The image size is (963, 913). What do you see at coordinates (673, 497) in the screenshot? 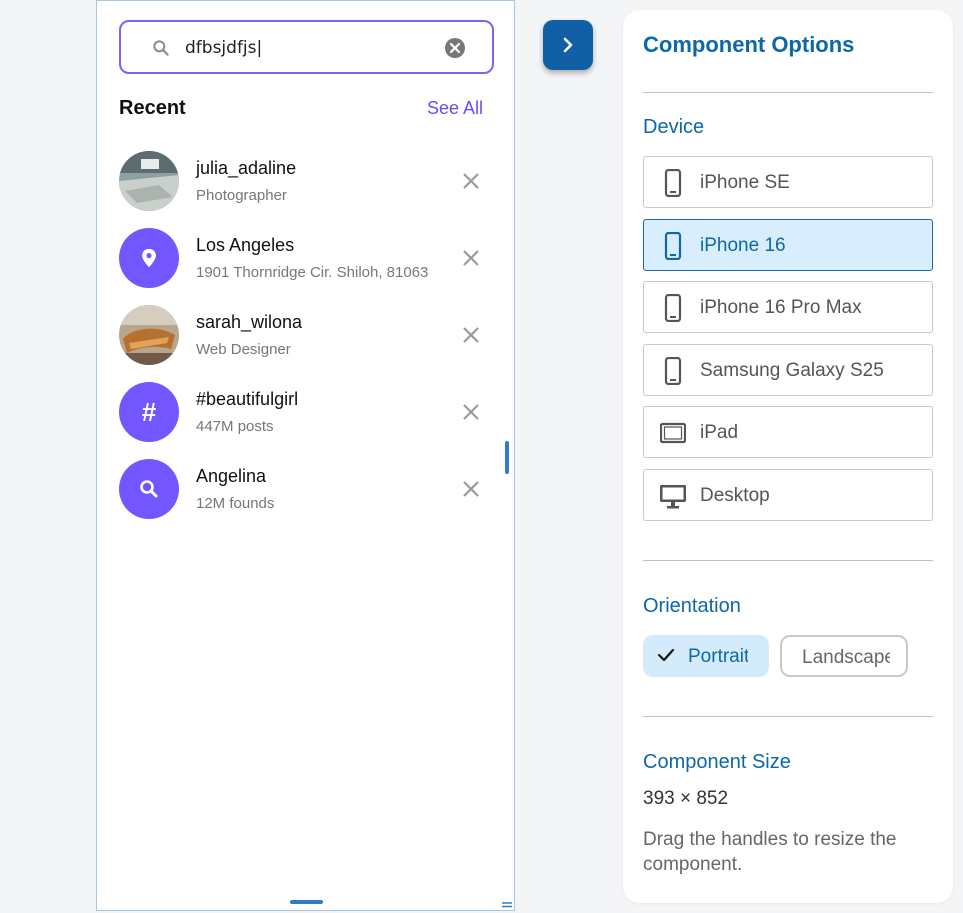
I see `desktop-icon` at bounding box center [673, 497].